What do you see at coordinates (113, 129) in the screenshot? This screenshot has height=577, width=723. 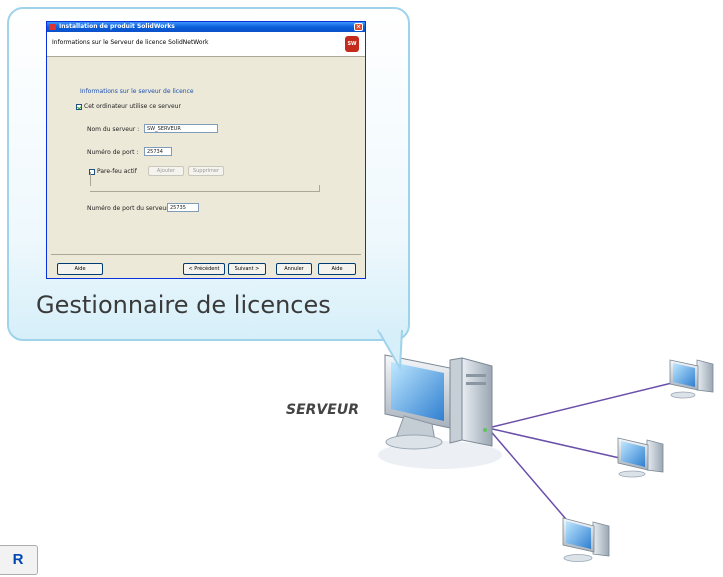 I see `server-name-label: Nom du serveur :` at bounding box center [113, 129].